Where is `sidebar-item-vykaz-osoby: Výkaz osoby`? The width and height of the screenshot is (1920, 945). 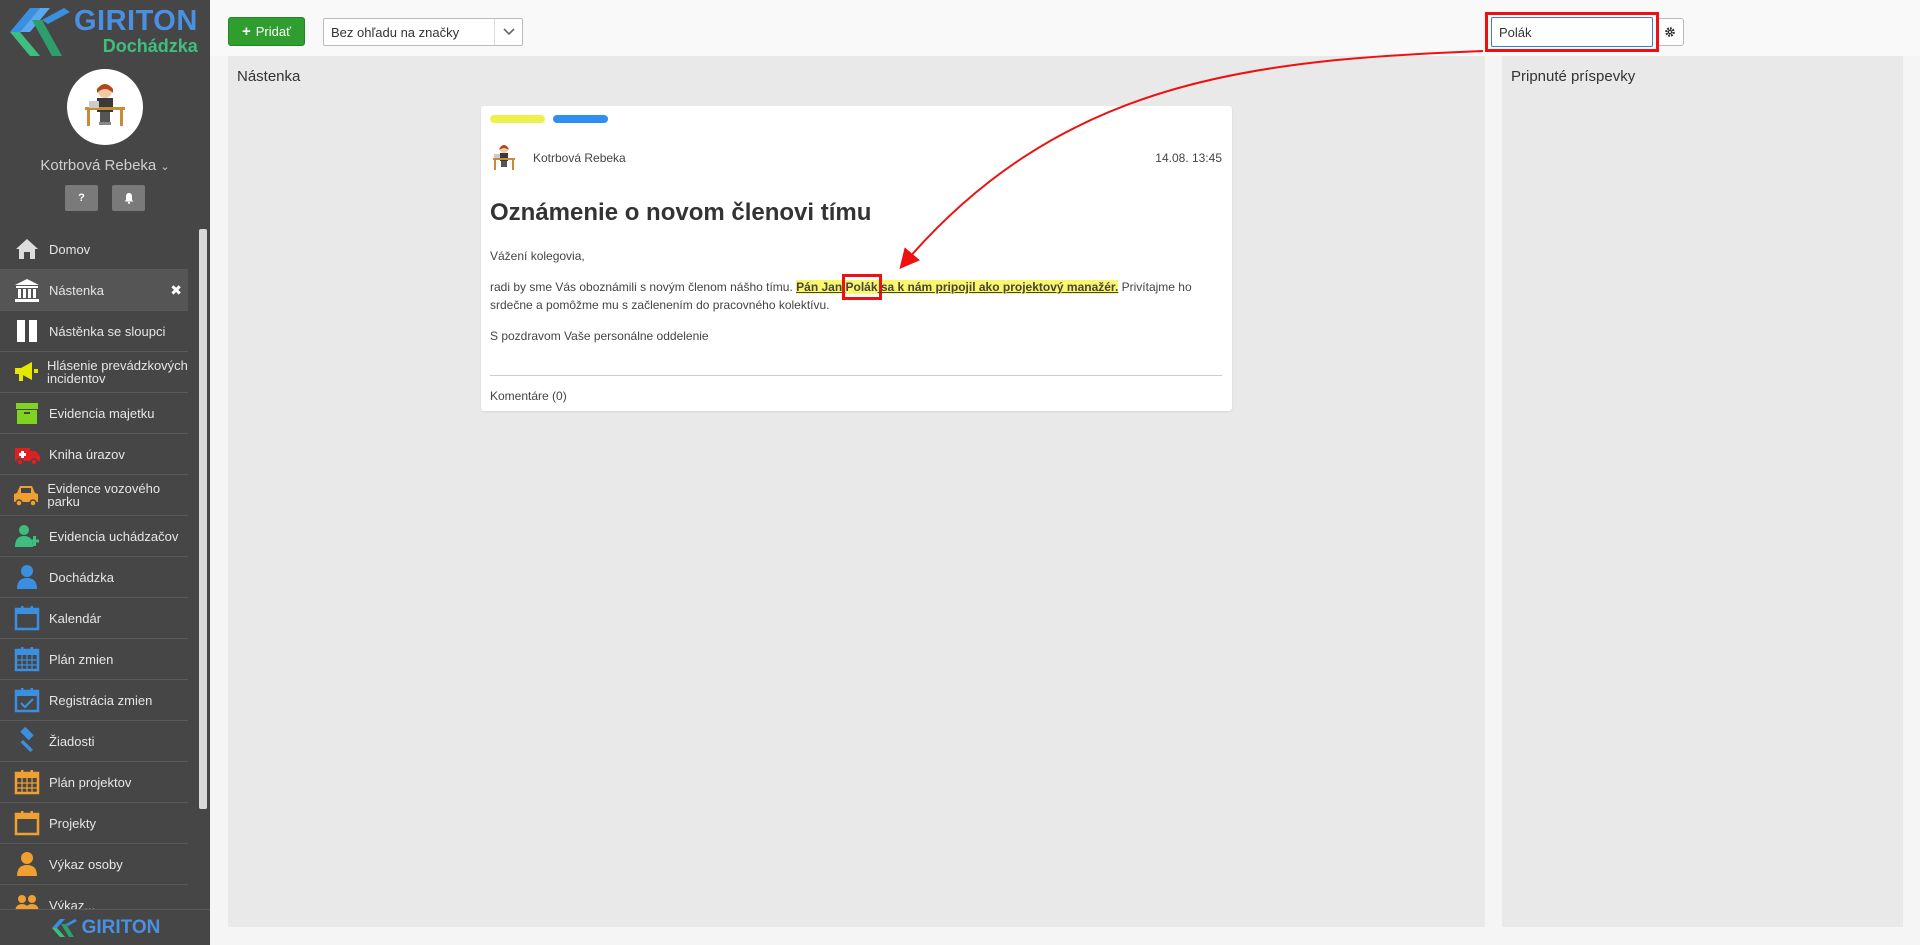
sidebar-item-vykaz-osoby: Výkaz osoby is located at coordinates (94, 864).